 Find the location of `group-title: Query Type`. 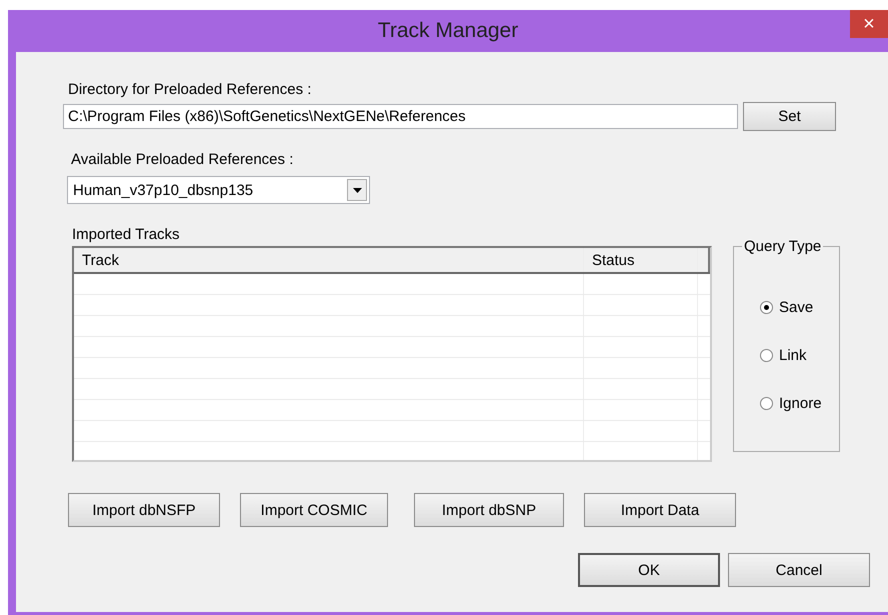

group-title: Query Type is located at coordinates (782, 246).